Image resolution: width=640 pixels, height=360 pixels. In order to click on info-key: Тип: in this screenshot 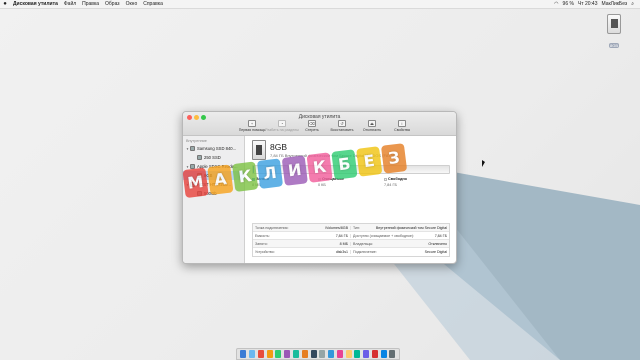, I will do `click(356, 227)`.